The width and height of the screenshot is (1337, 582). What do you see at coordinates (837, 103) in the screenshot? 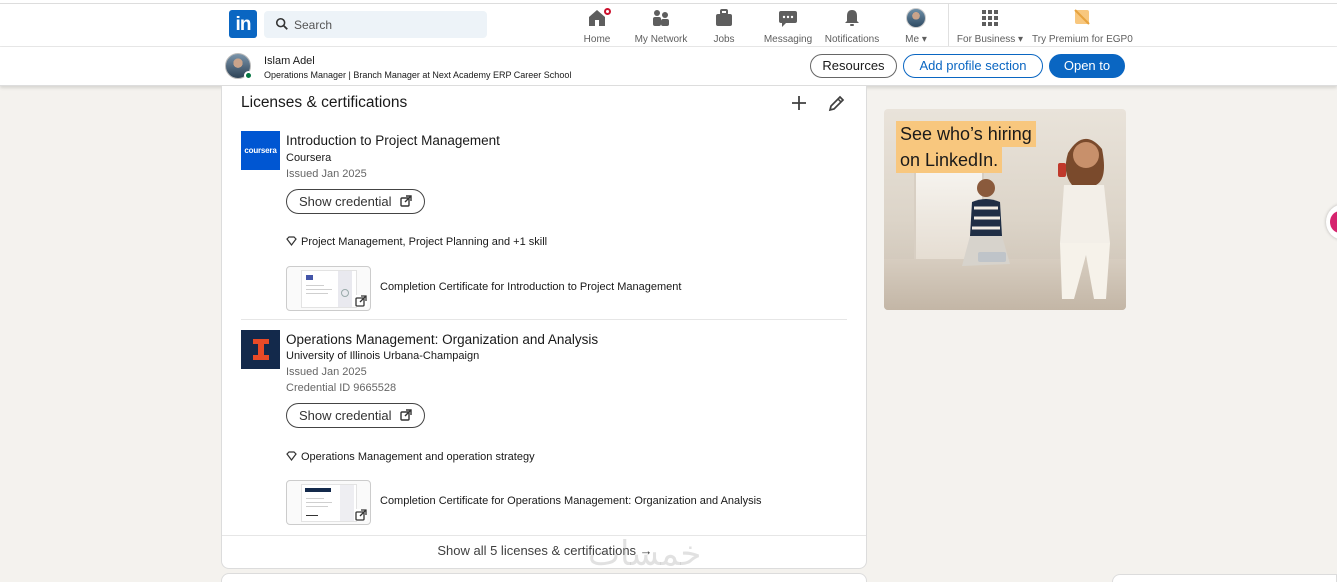
I see `edit-pencil-icon` at bounding box center [837, 103].